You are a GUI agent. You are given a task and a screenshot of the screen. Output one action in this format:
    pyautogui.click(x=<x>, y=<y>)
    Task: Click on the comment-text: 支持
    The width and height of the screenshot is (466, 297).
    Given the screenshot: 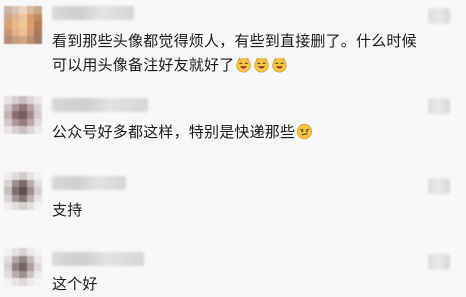 What is the action you would take?
    pyautogui.click(x=67, y=210)
    